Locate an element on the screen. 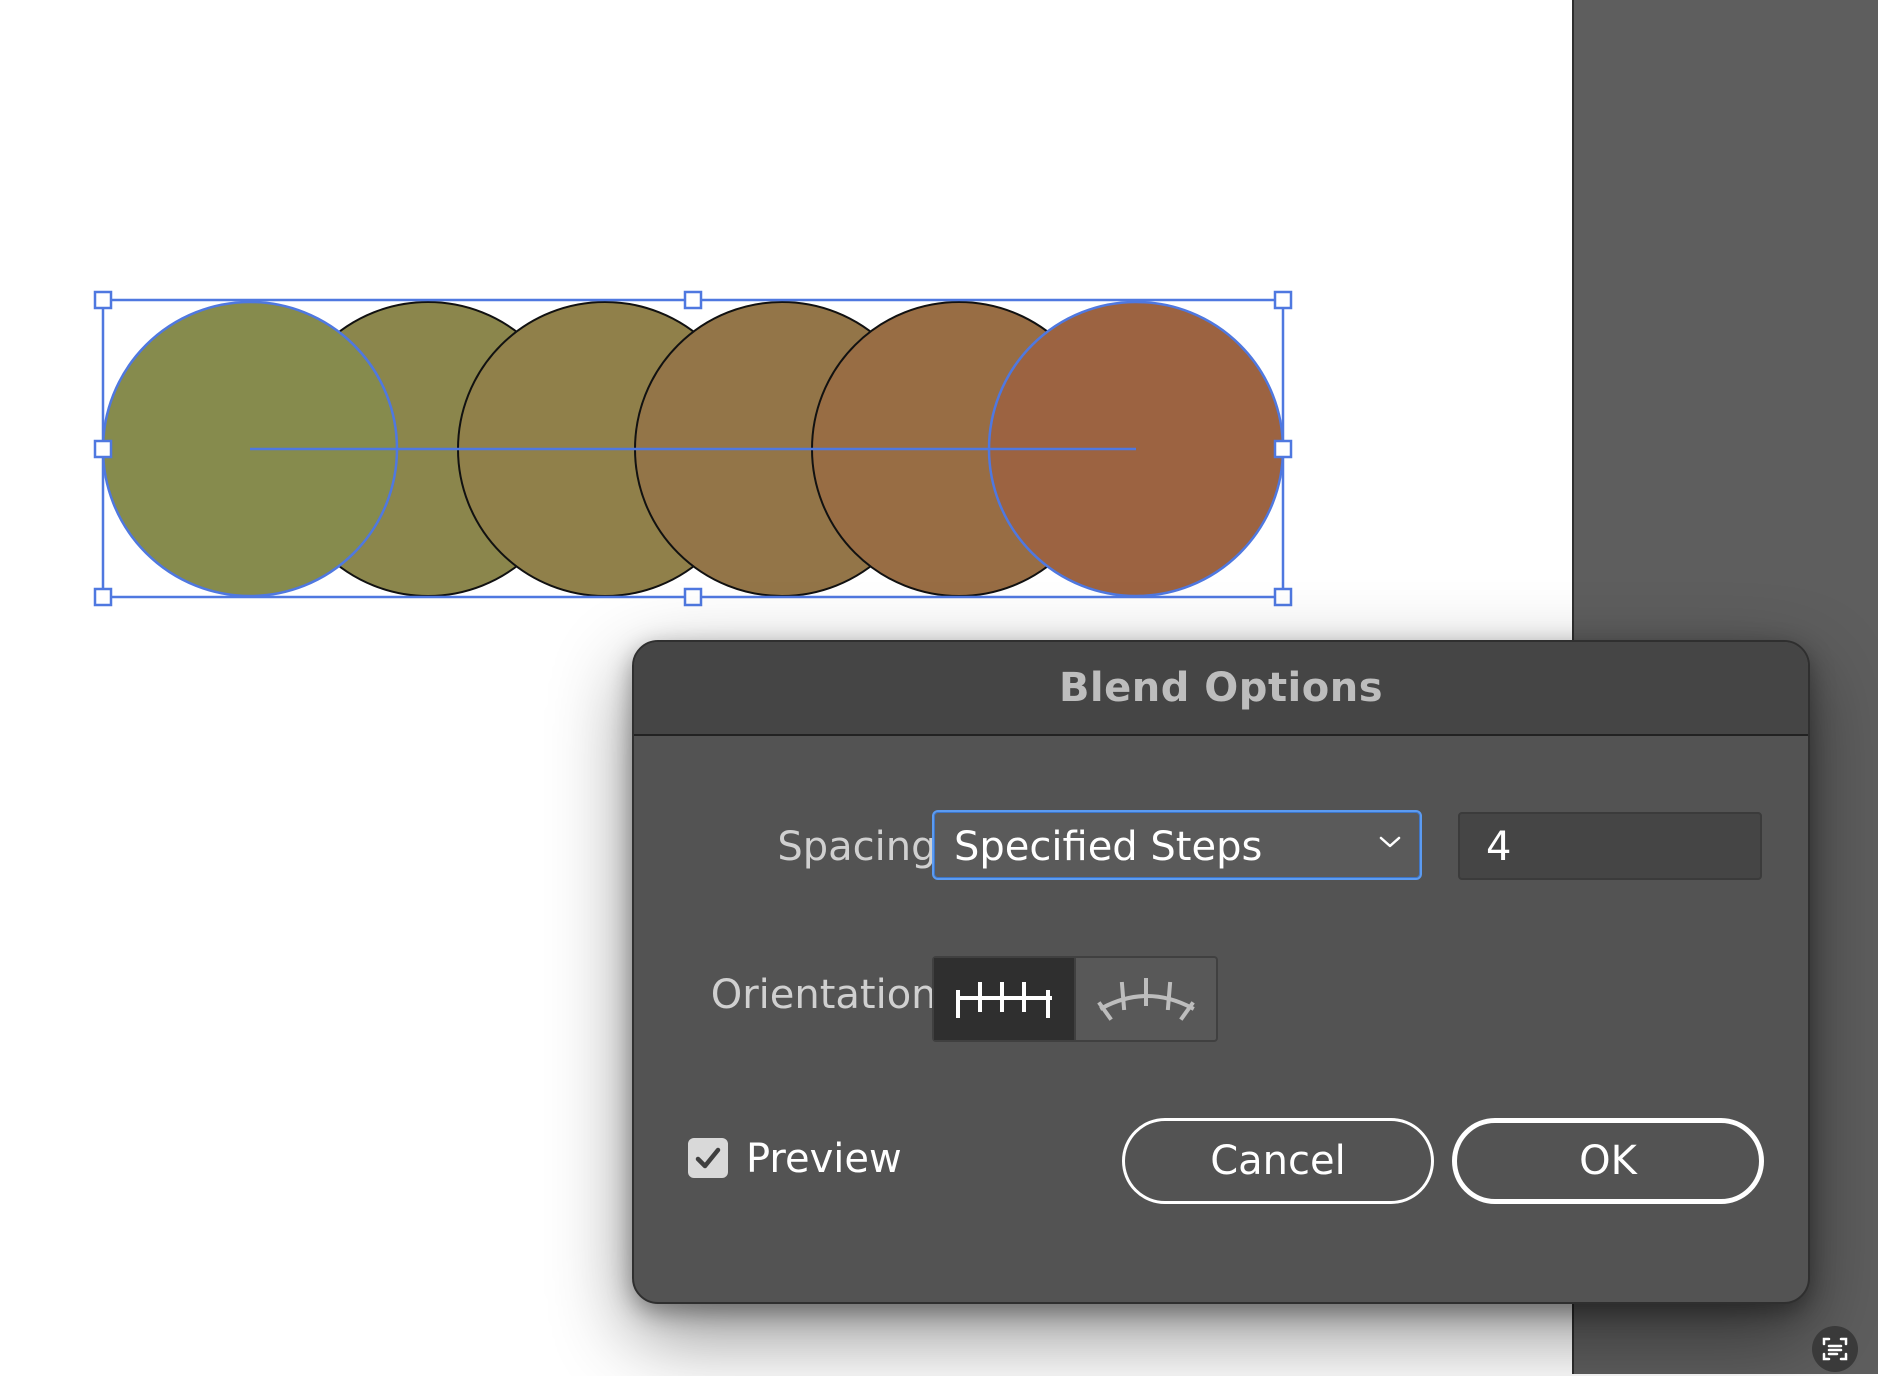 This screenshot has height=1376, width=1878. screen-capture-icon is located at coordinates (1835, 1349).